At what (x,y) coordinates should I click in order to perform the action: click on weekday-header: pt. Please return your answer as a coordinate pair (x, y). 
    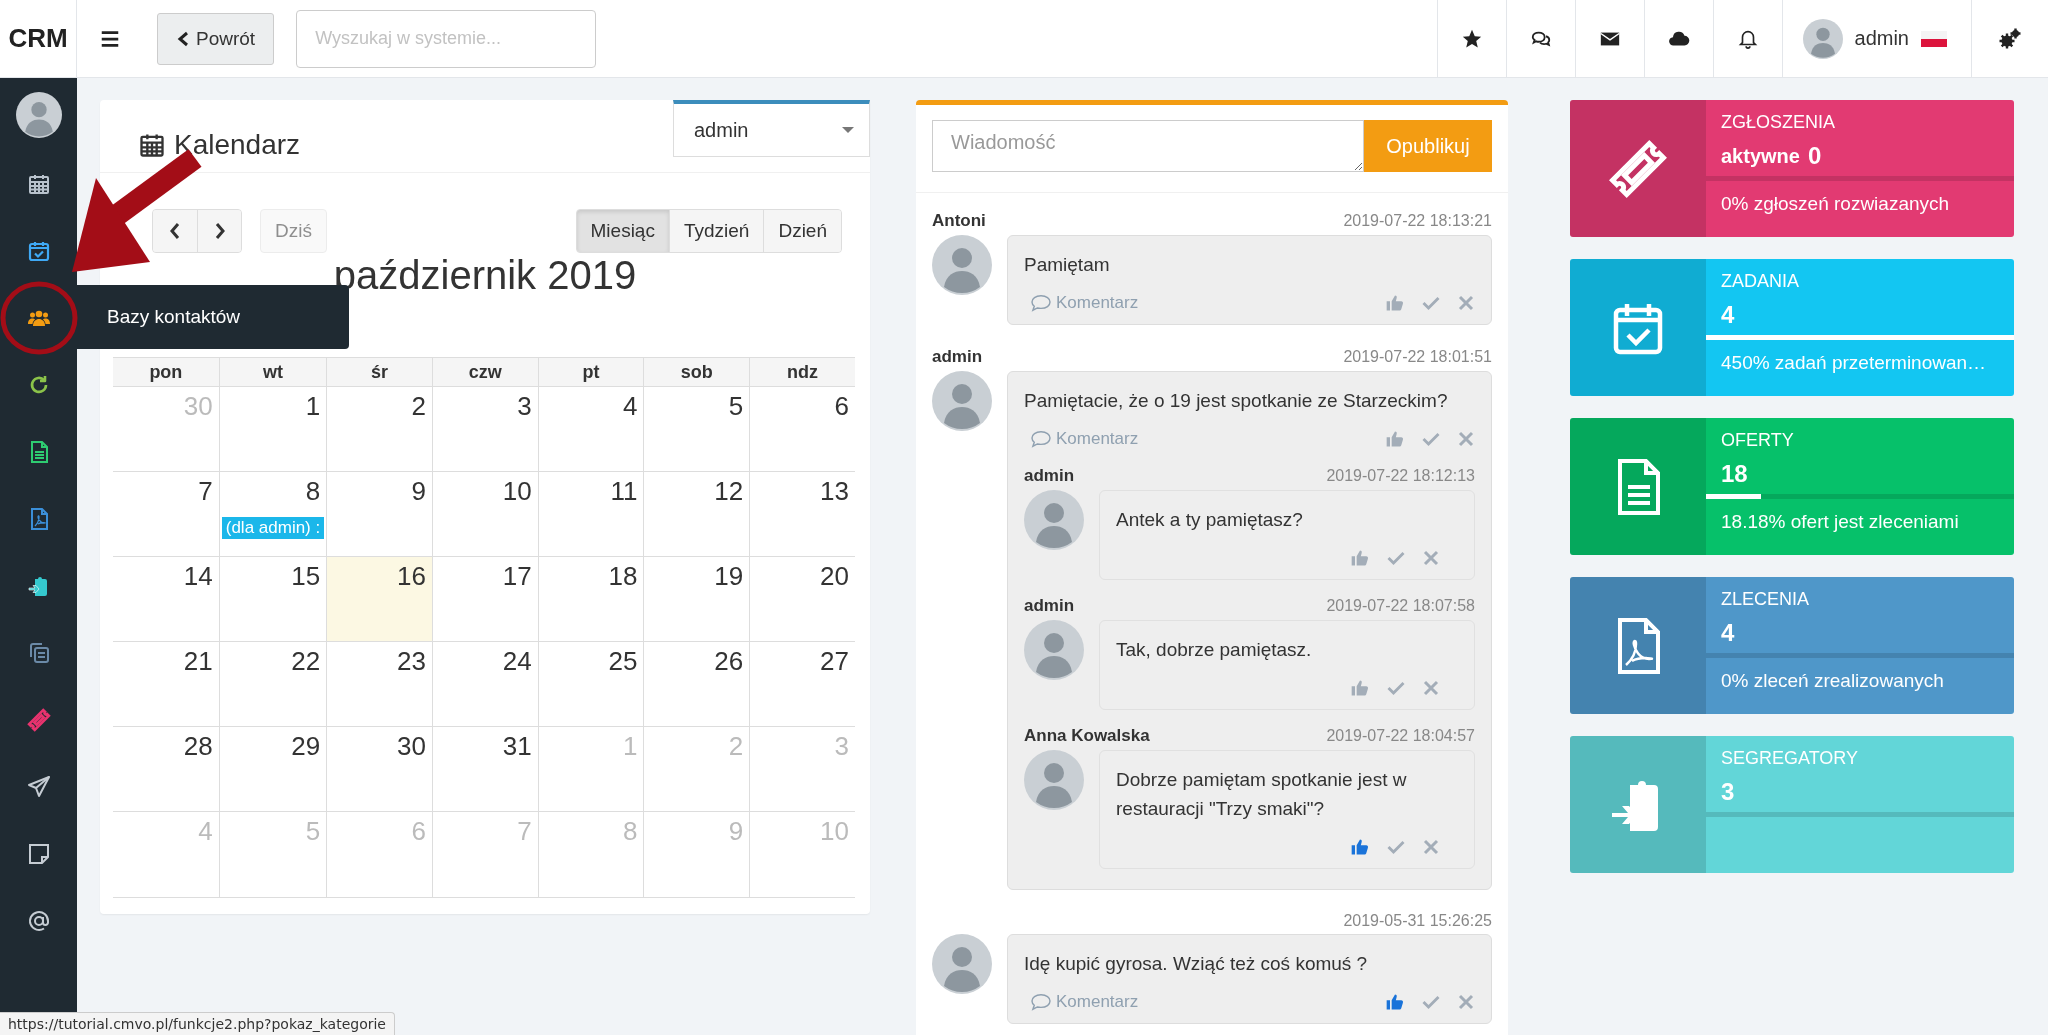
    Looking at the image, I should click on (590, 372).